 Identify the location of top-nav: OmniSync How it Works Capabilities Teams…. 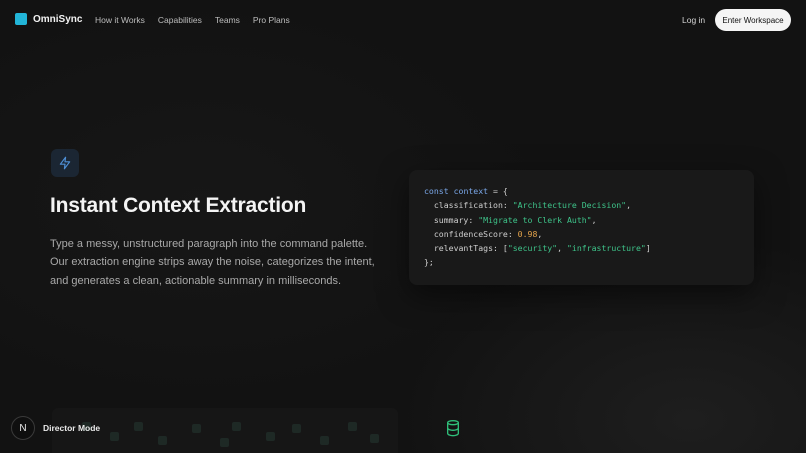
(403, 20).